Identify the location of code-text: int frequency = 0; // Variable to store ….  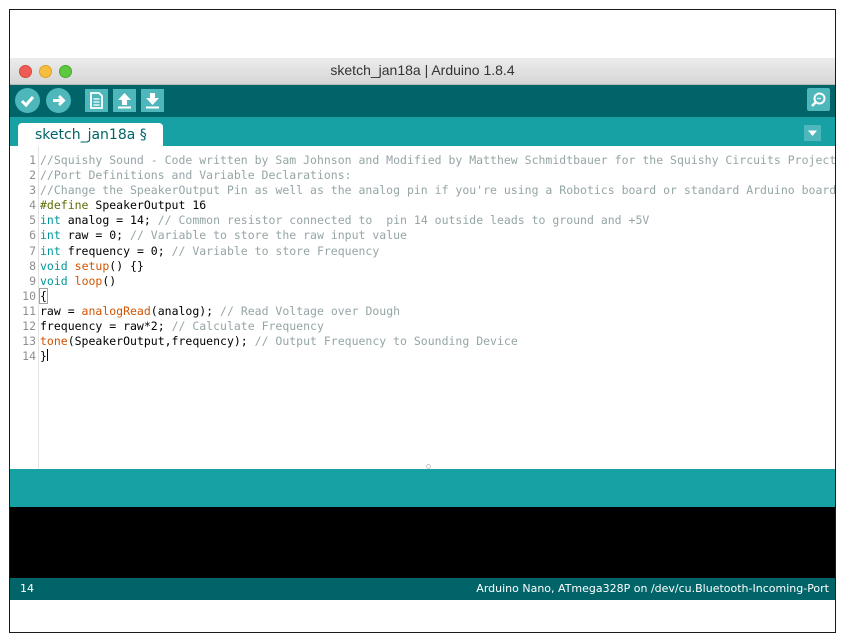
(209, 251).